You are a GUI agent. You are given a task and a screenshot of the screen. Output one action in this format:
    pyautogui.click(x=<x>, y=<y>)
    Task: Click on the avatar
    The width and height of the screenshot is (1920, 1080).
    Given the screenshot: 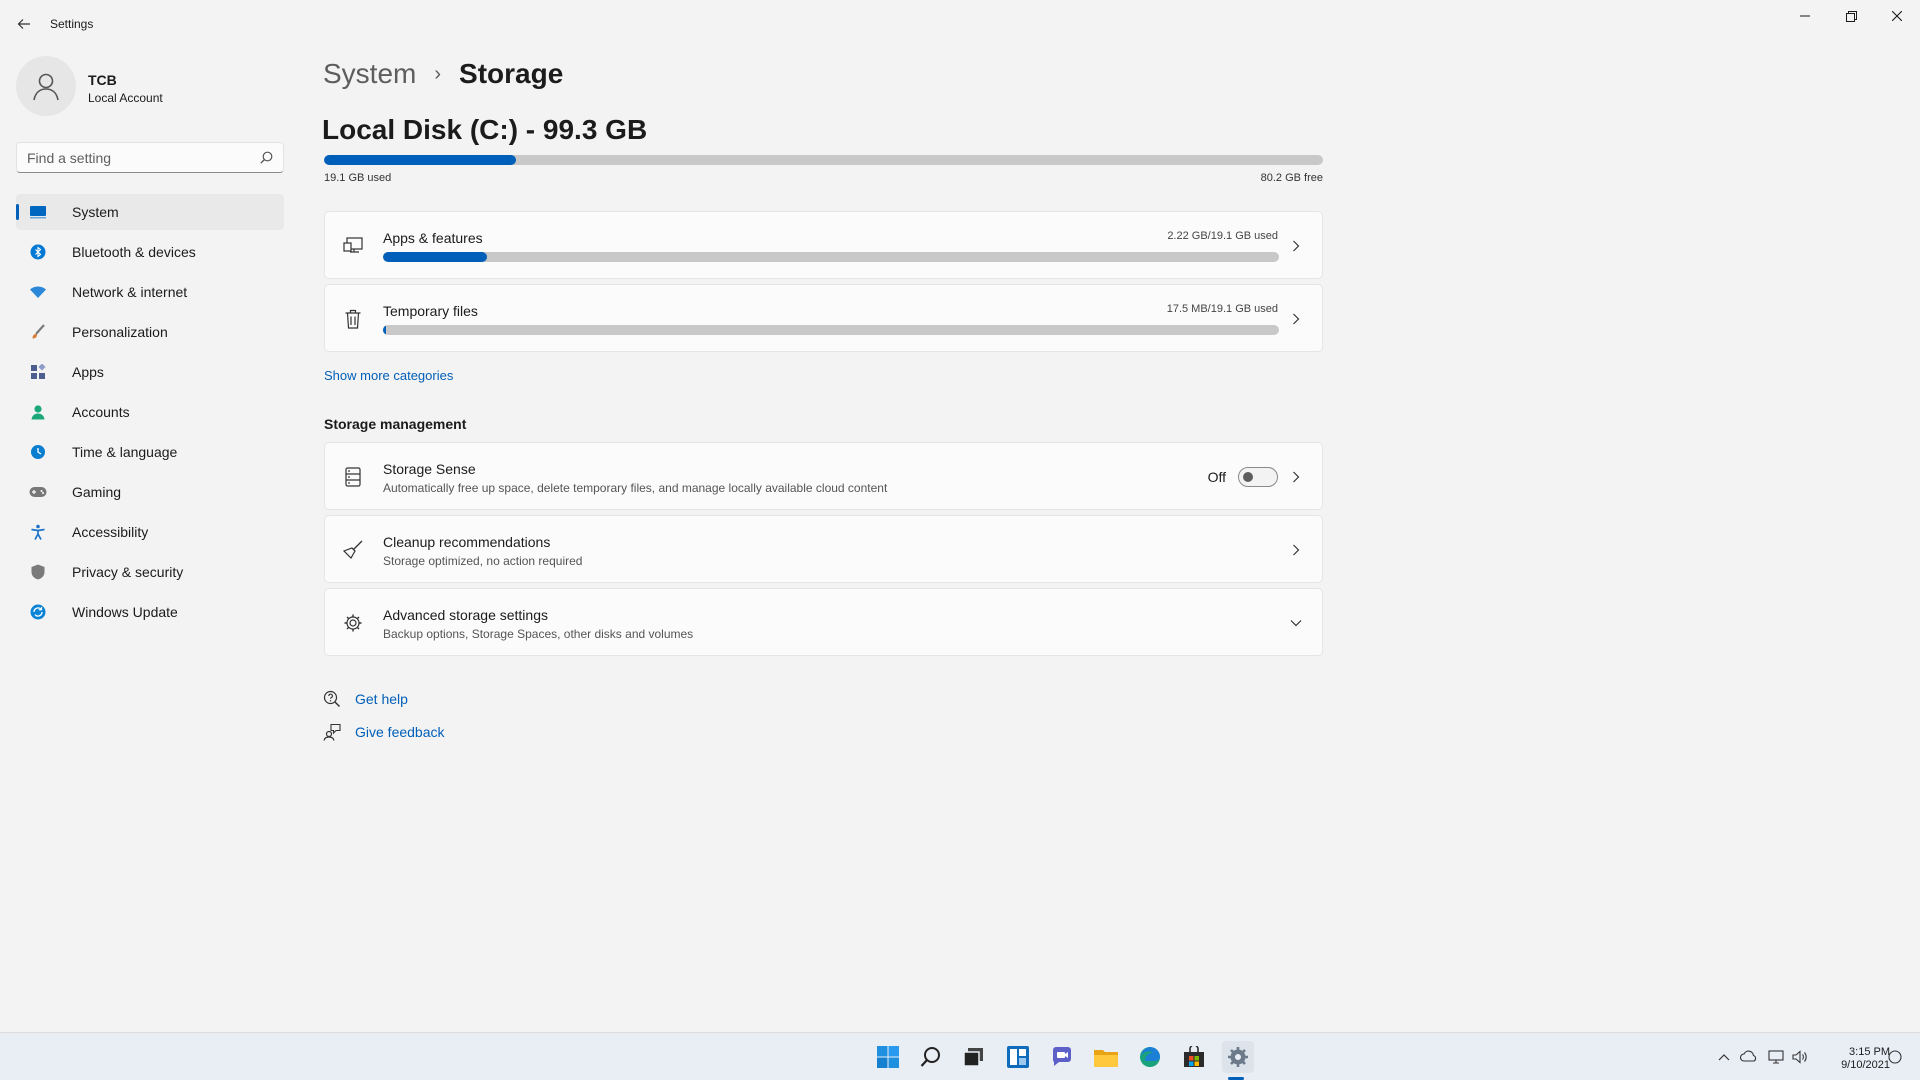 What is the action you would take?
    pyautogui.click(x=46, y=86)
    